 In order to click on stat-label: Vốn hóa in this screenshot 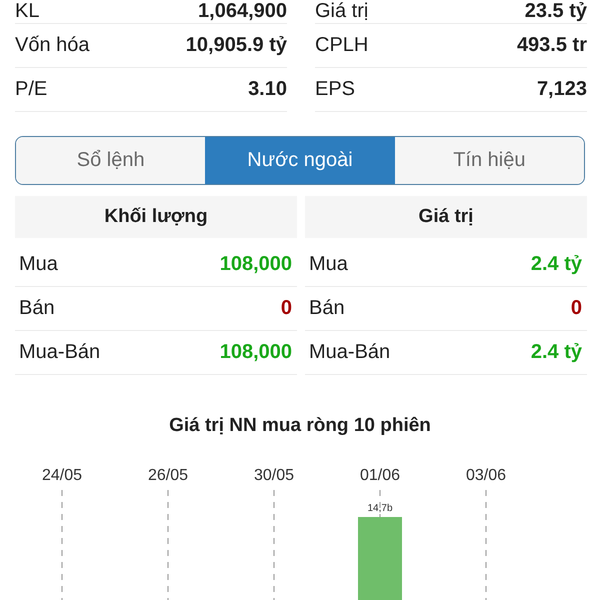, I will do `click(52, 45)`.